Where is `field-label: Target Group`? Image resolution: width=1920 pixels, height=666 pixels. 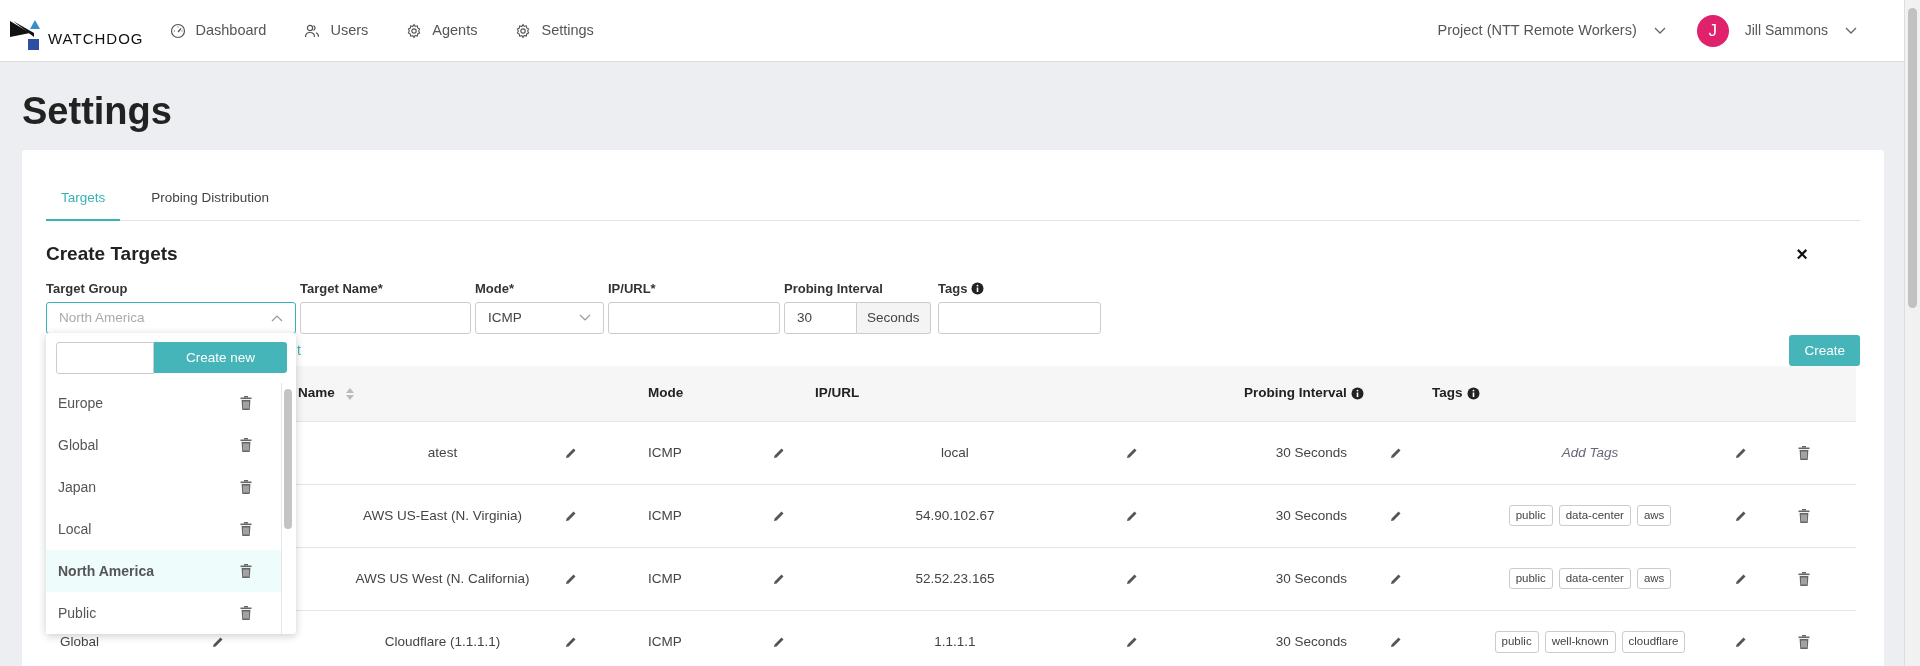
field-label: Target Group is located at coordinates (87, 288).